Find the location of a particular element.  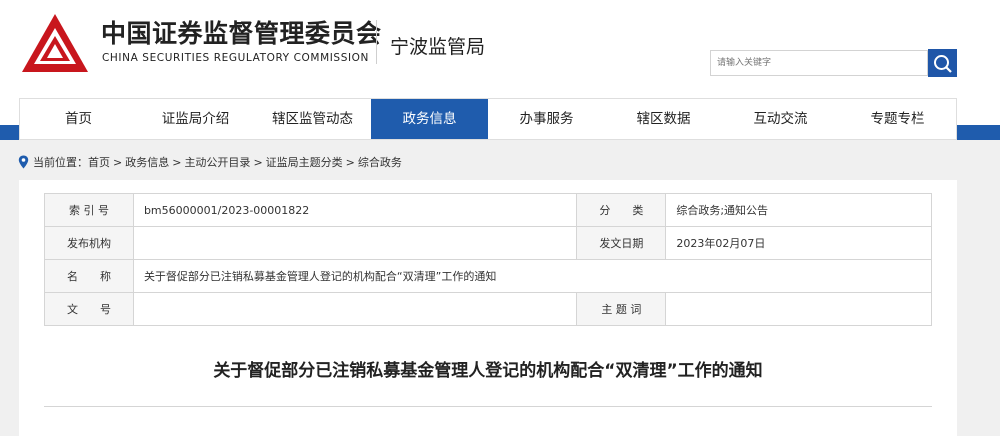

breadcrumb-general-affairs: 综合政务 is located at coordinates (380, 162).